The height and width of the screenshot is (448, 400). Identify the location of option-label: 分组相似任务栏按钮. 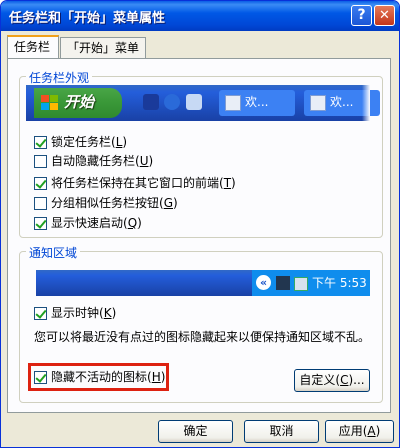
(105, 203).